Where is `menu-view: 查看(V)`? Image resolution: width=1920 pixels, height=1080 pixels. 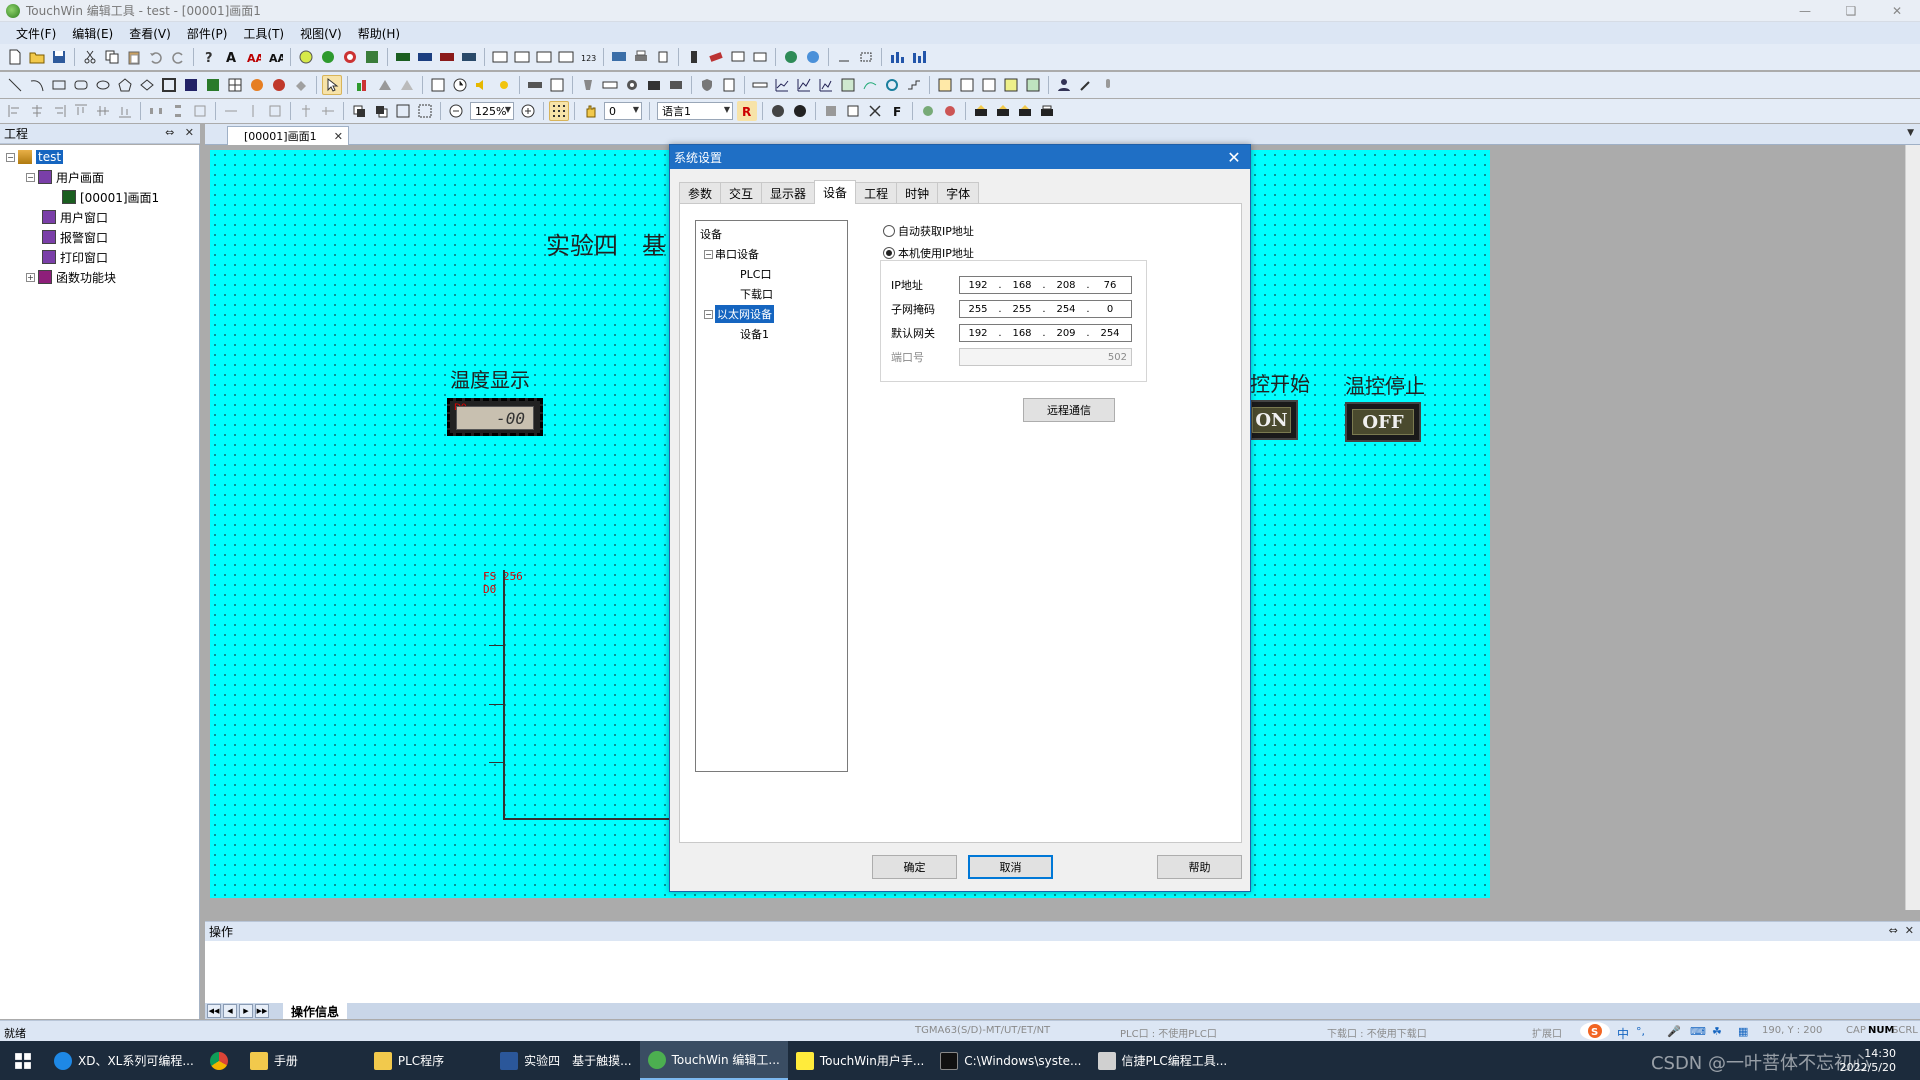 menu-view: 查看(V) is located at coordinates (150, 33).